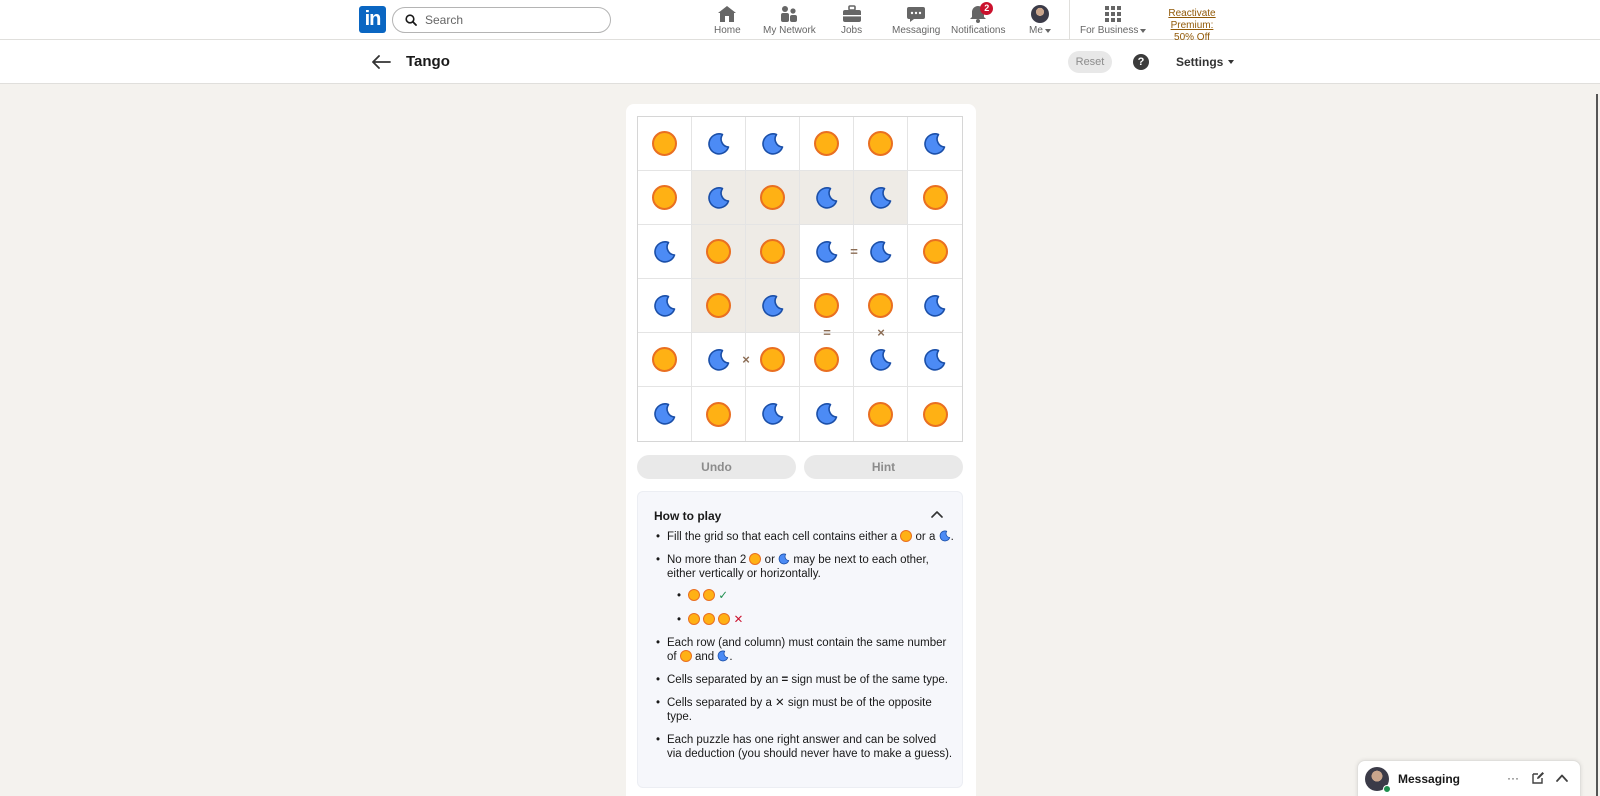 The width and height of the screenshot is (1600, 796). Describe the element at coordinates (1113, 21) in the screenshot. I see `nav-for-business: For Business` at that location.